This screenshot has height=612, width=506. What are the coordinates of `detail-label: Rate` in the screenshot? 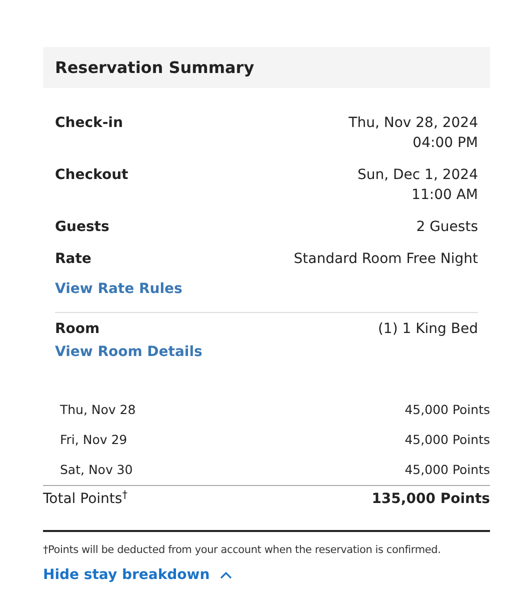 It's located at (73, 259).